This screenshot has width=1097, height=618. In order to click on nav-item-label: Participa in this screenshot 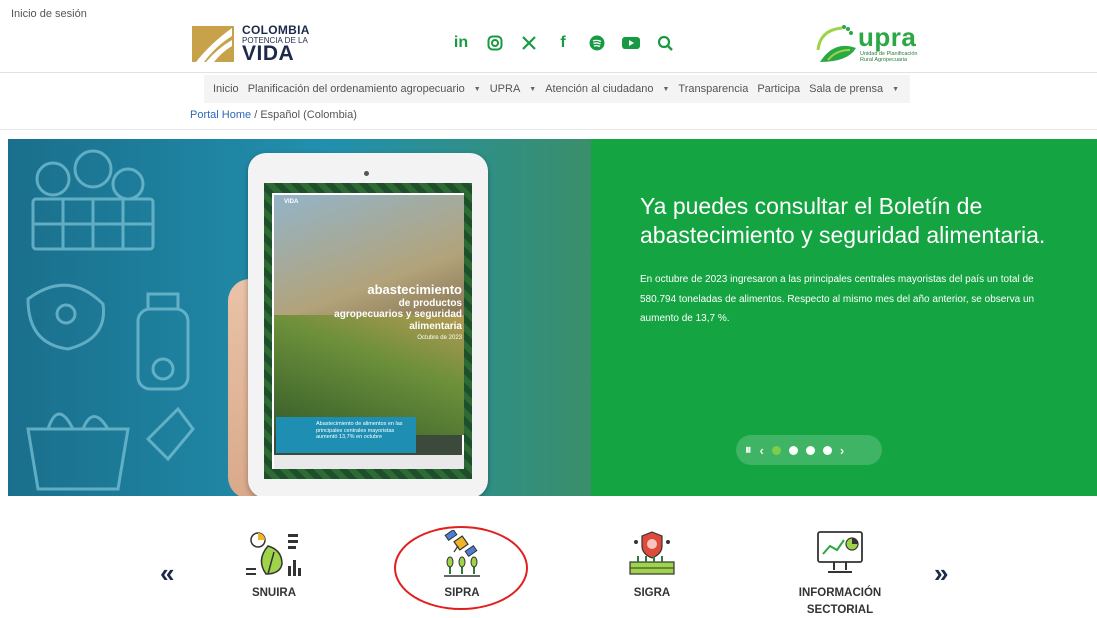, I will do `click(779, 89)`.